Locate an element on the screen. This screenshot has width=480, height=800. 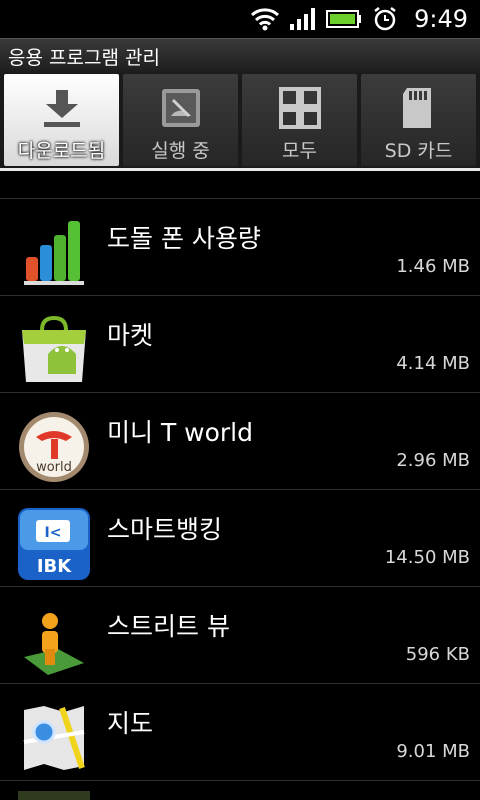
tab-bar: 다운로드됨 실행 중 모두 SD 카드 is located at coordinates (240, 122).